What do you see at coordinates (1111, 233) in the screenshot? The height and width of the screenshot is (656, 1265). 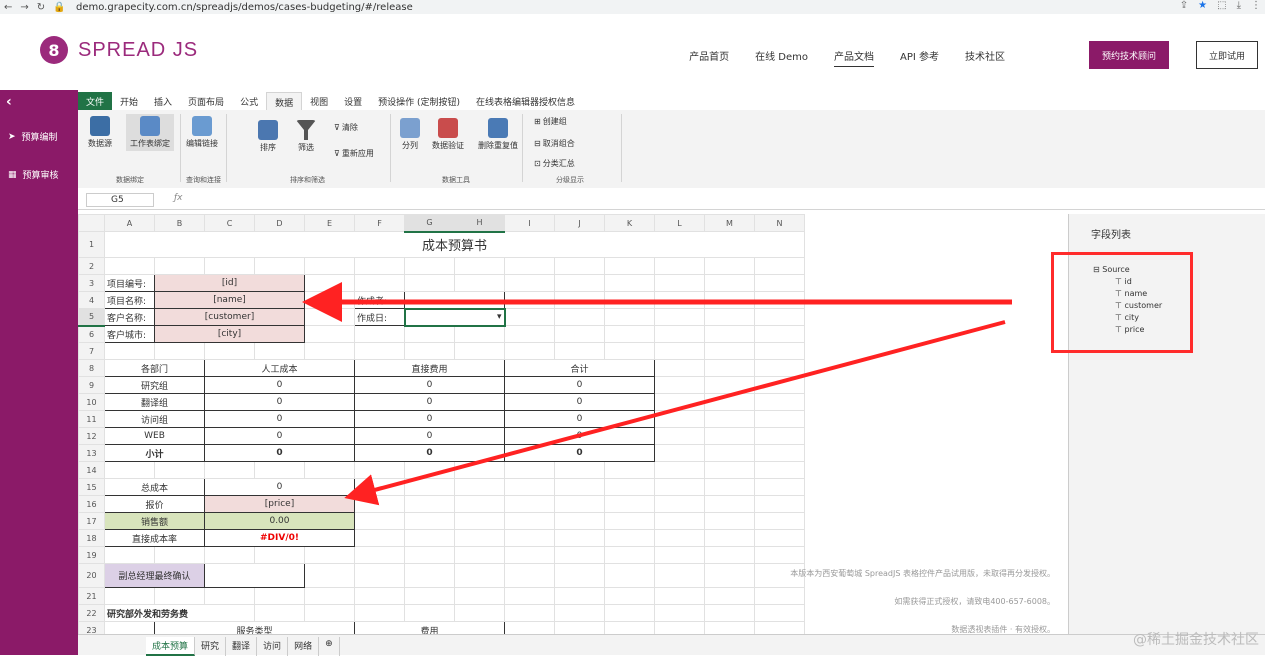 I see `field-list-title: 字段列表` at bounding box center [1111, 233].